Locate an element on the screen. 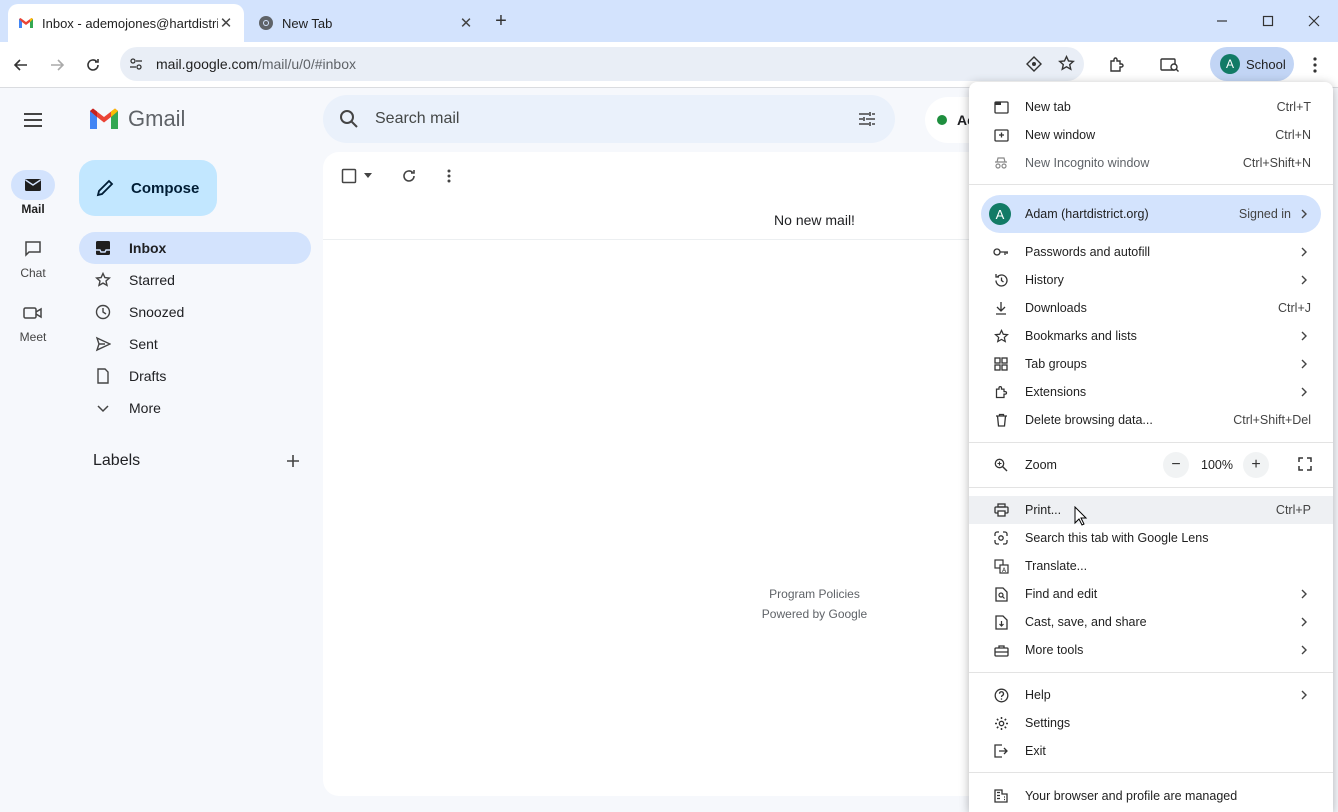 This screenshot has height=812, width=1338. account-name: Adam (hartdistrict.org) is located at coordinates (1087, 214).